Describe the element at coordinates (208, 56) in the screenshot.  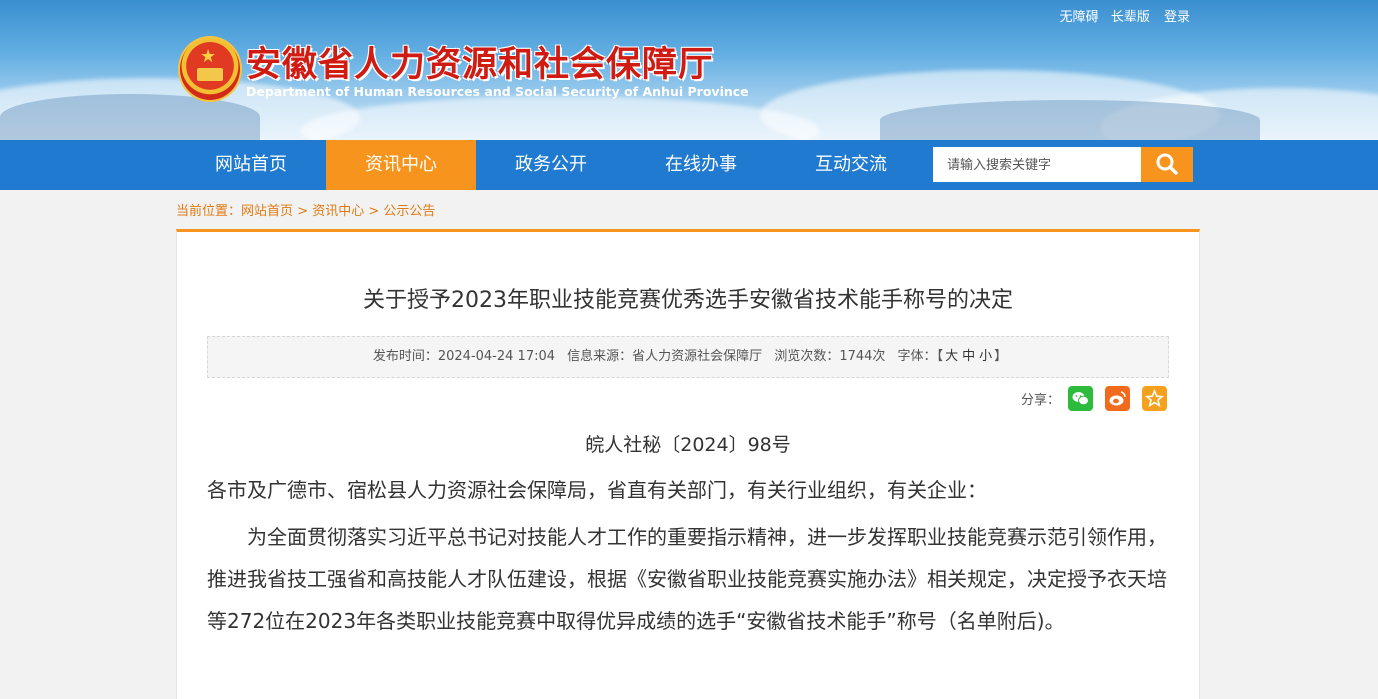
I see `star-icon: ★` at that location.